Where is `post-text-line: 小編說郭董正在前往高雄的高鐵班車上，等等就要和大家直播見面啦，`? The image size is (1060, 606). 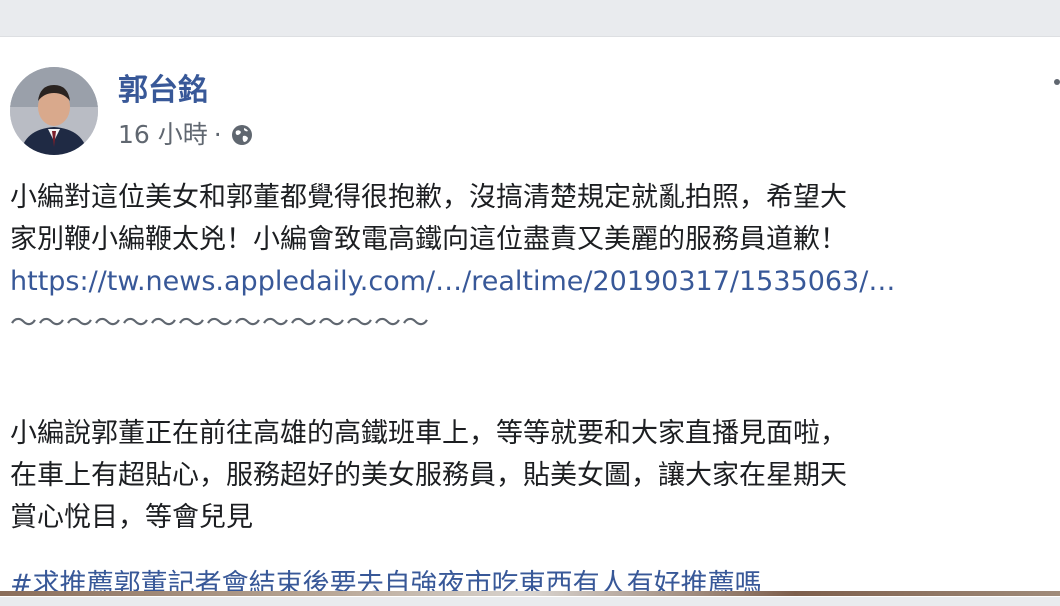 post-text-line: 小編說郭董正在前往高雄的高鐵班車上，等等就要和大家直播見面啦， is located at coordinates (428, 433).